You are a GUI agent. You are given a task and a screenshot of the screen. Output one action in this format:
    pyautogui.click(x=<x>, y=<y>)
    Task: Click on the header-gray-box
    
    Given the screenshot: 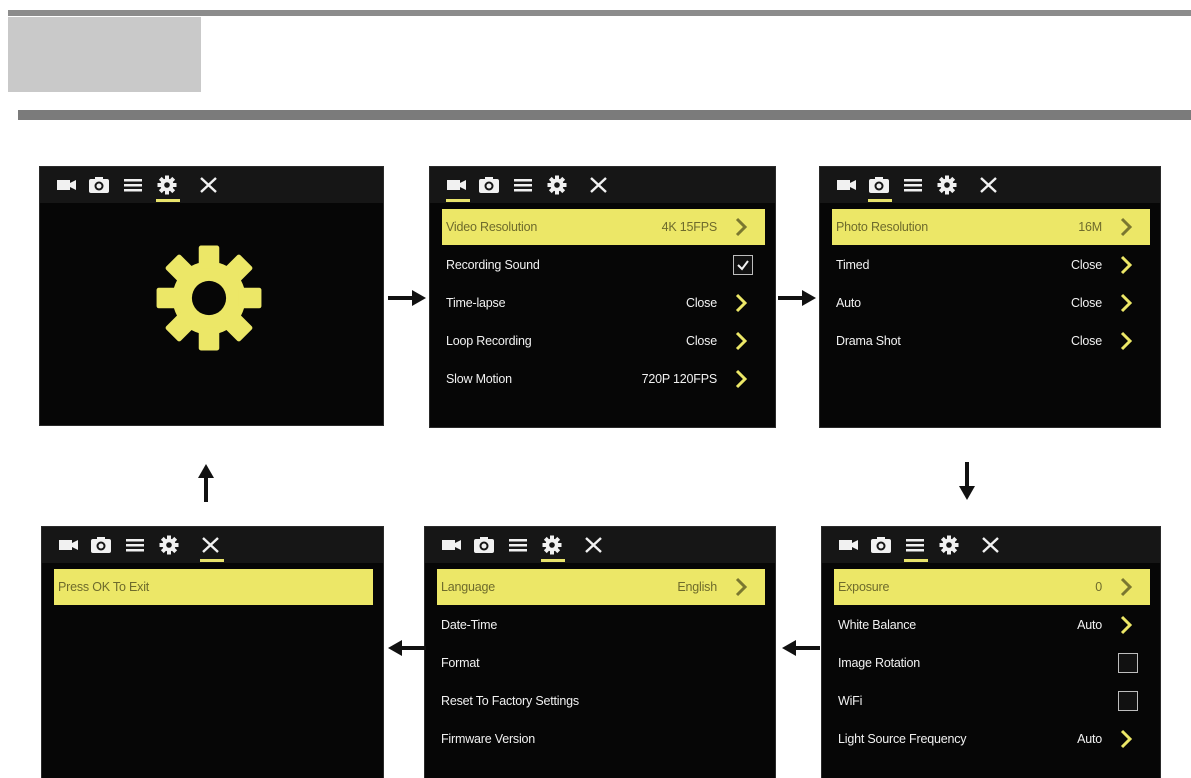 What is the action you would take?
    pyautogui.click(x=104, y=54)
    